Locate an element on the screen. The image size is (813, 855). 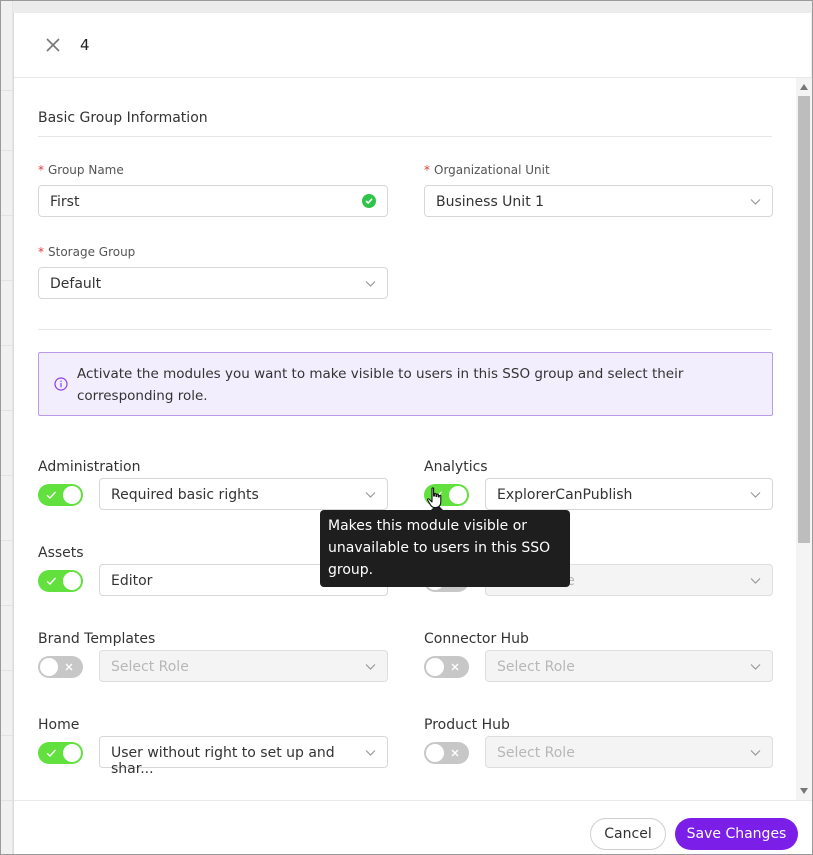
valid-check-icon is located at coordinates (369, 201).